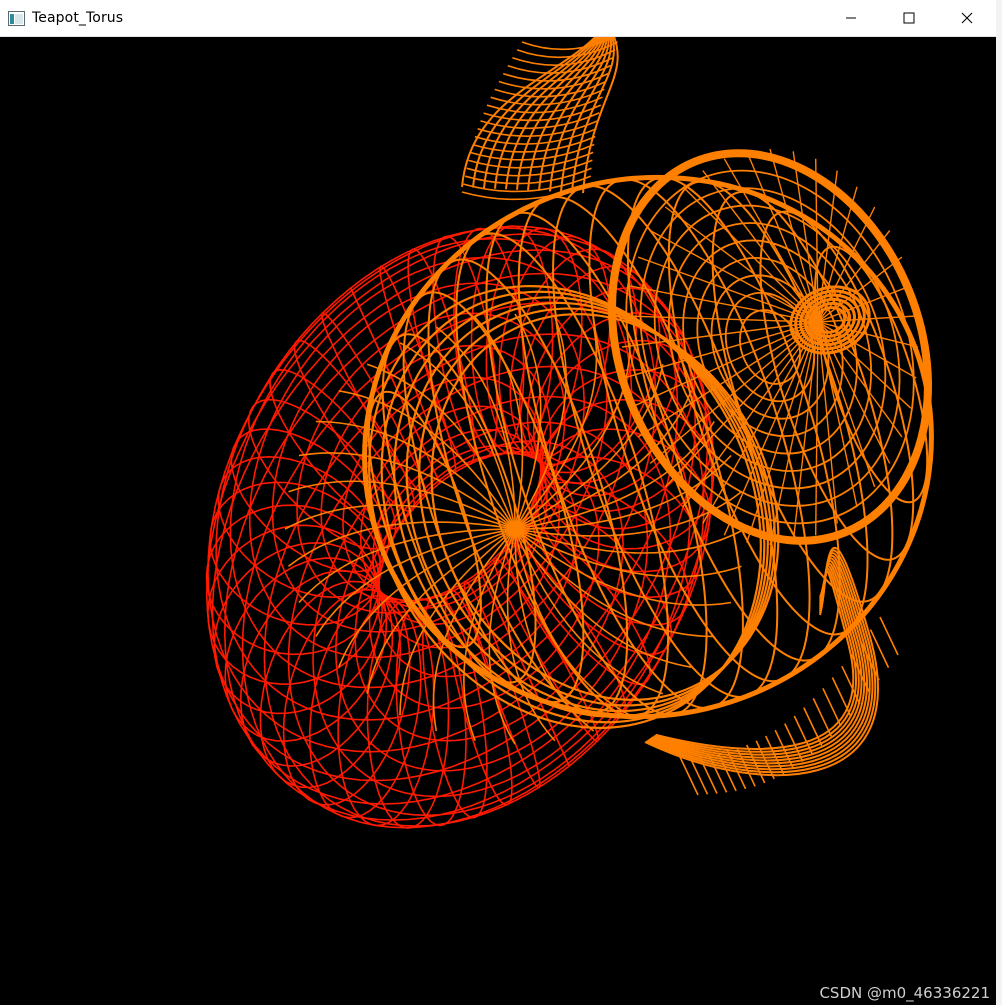 The image size is (1002, 1005). What do you see at coordinates (78, 18) in the screenshot?
I see `window-title: Teapot_Torus` at bounding box center [78, 18].